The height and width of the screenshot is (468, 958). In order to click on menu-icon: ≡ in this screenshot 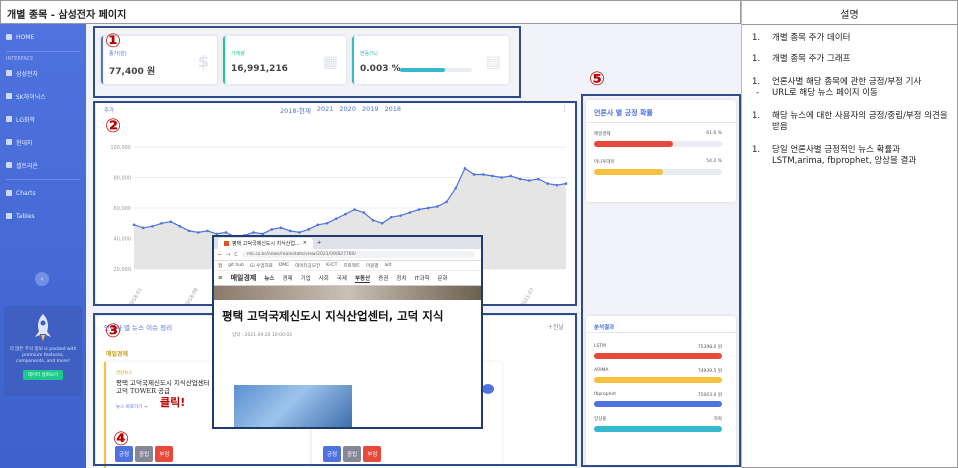, I will do `click(220, 278)`.